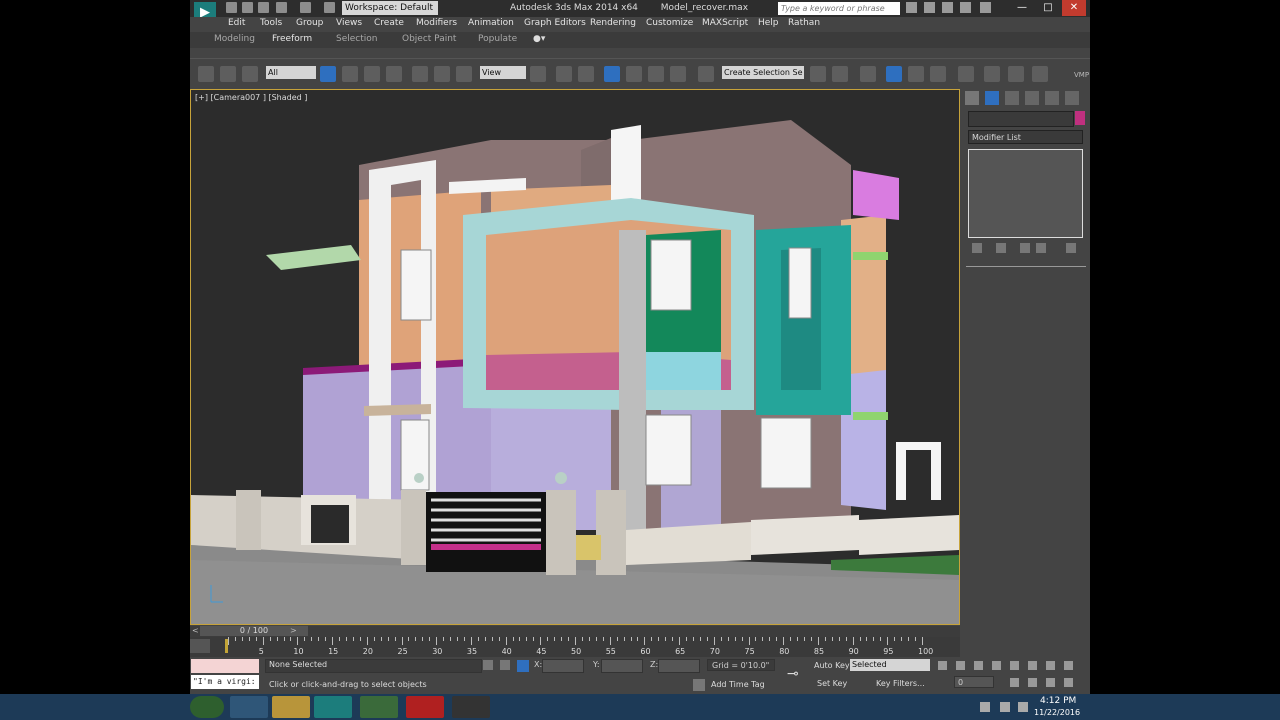 This screenshot has height=720, width=1280. I want to click on menu-create: Create, so click(389, 23).